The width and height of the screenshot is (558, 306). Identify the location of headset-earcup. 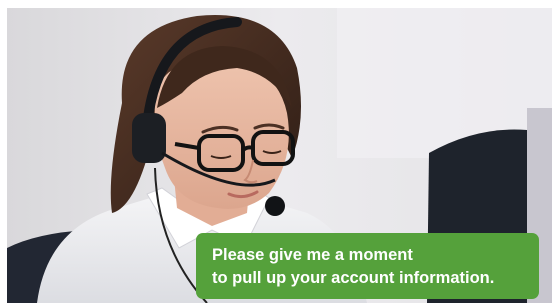
(149, 138).